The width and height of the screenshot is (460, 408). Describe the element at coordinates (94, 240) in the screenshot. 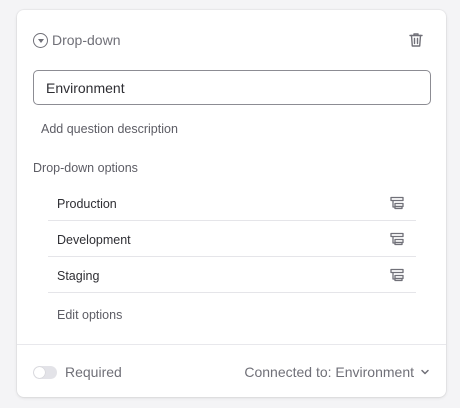

I see `option-label: Development` at that location.